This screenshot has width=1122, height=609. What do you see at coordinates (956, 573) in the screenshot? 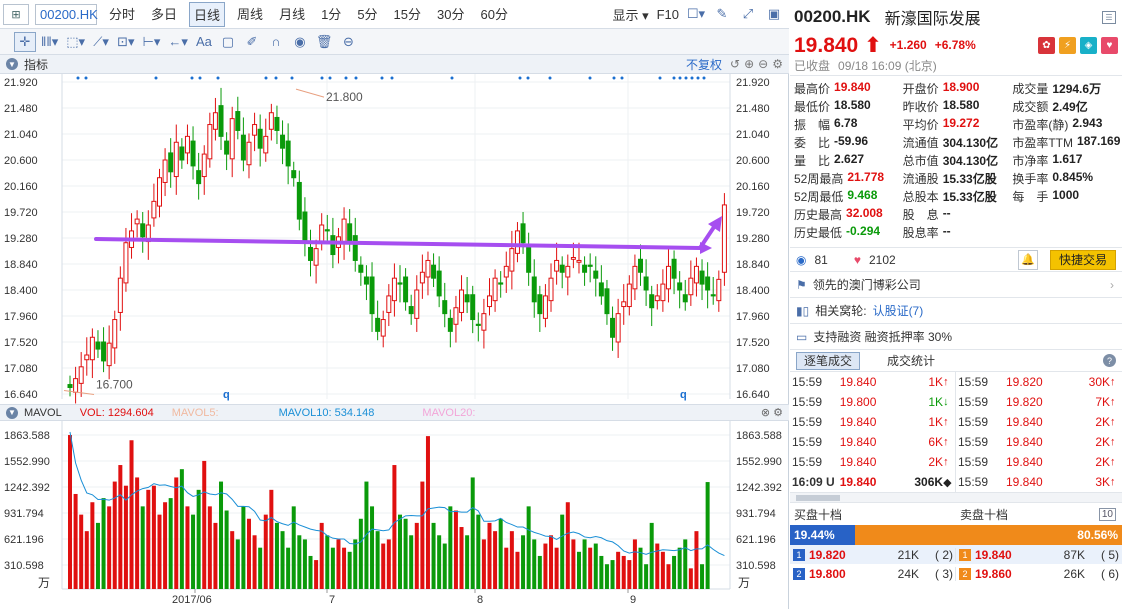
I see `orderbook-row: 2 19.800 24K( 3) 2 19.860 26K( 6)` at bounding box center [956, 573].